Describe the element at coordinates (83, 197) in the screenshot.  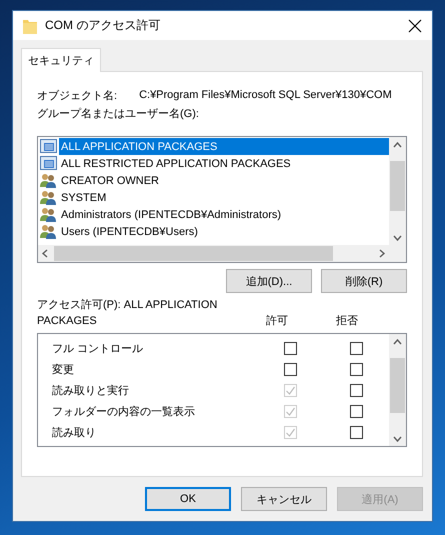
I see `user-list-item: SYSTEM` at that location.